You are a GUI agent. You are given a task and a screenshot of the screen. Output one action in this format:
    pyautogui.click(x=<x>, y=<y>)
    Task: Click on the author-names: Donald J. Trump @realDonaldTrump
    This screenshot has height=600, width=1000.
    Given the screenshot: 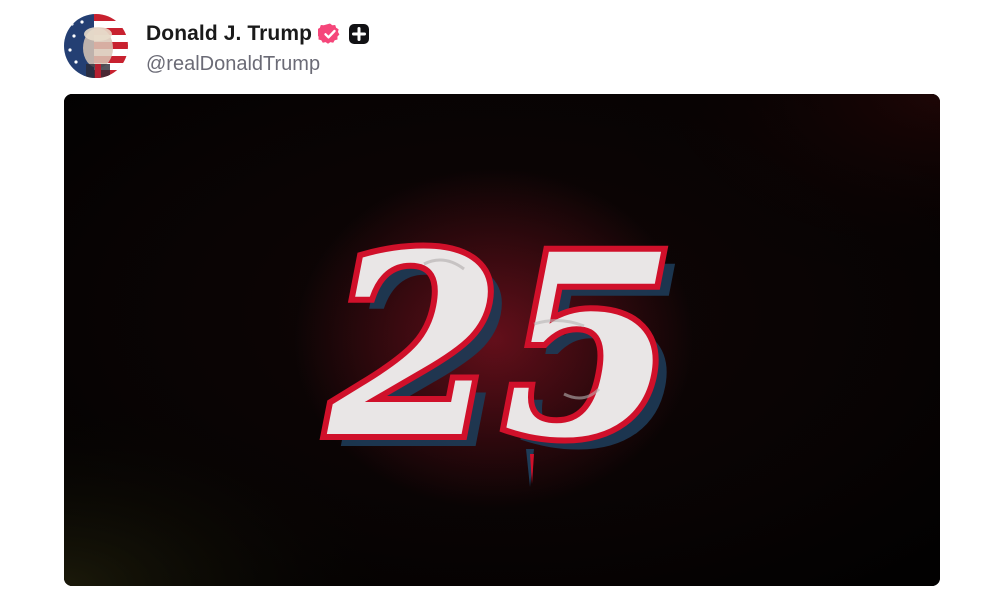 What is the action you would take?
    pyautogui.click(x=258, y=46)
    